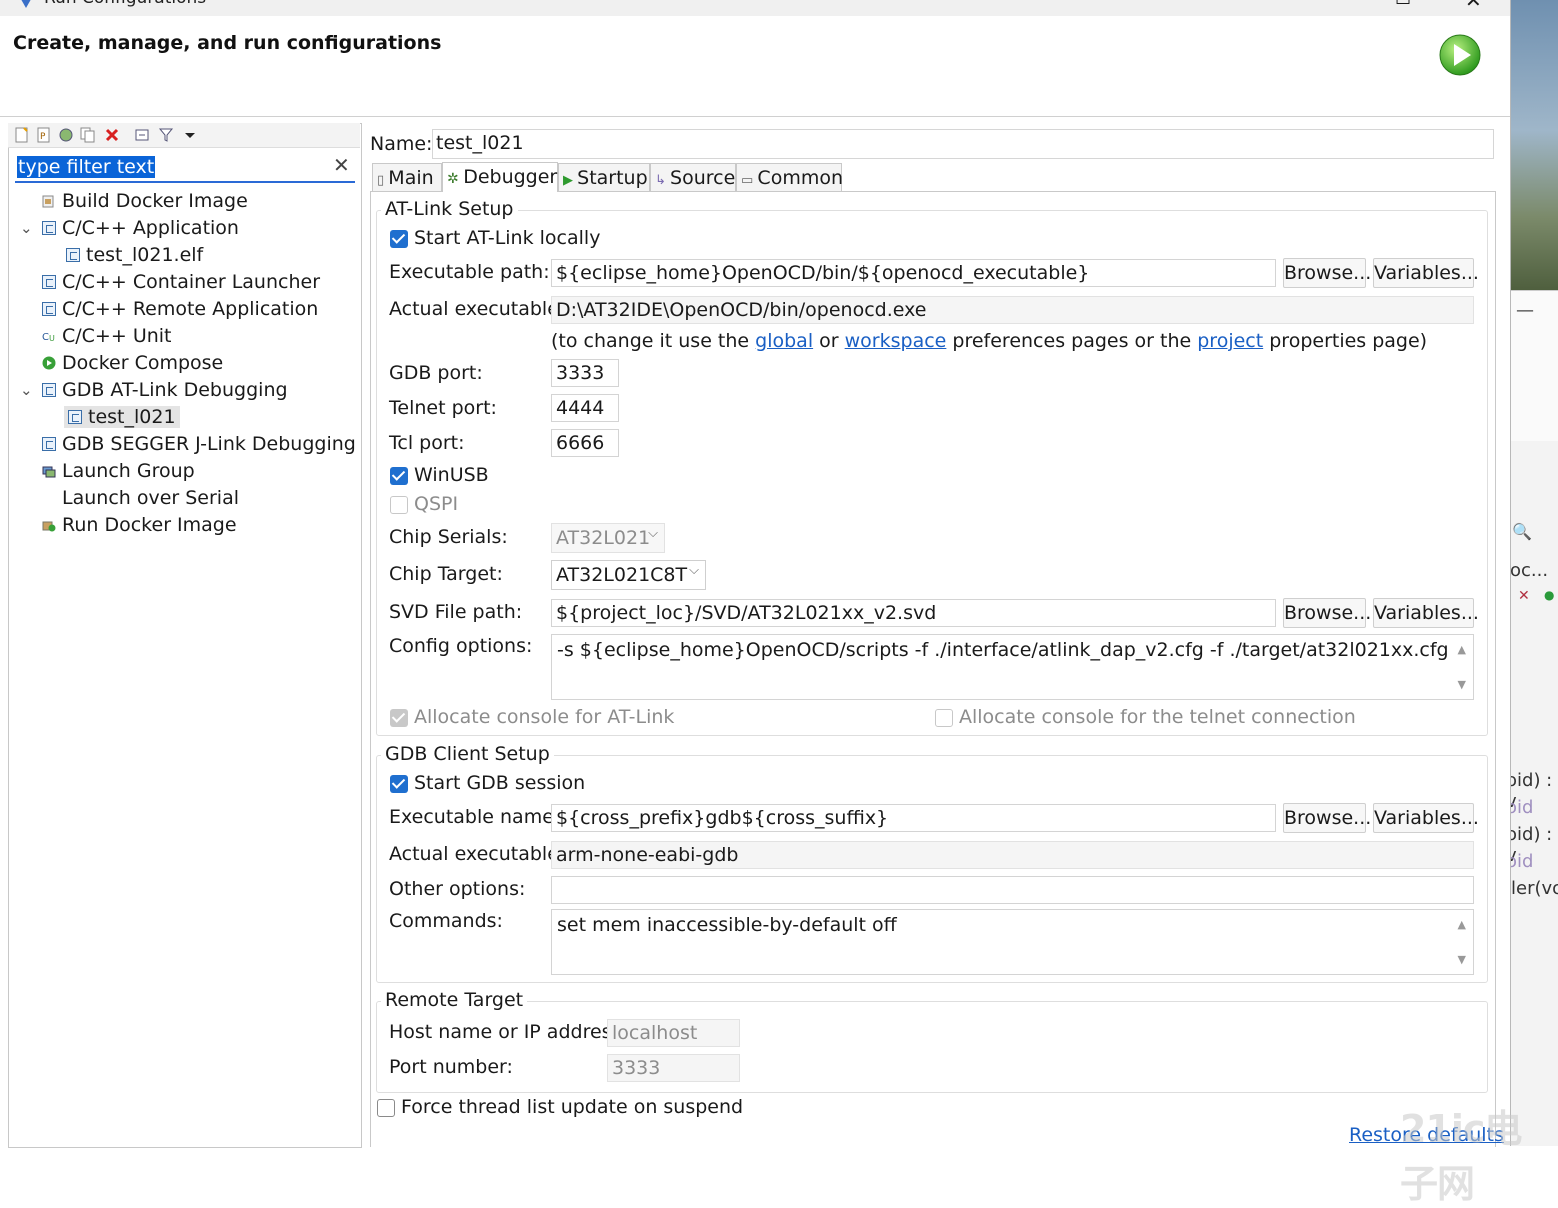 Image resolution: width=1558 pixels, height=1208 pixels. What do you see at coordinates (507, 238) in the screenshot?
I see `start-atlink-label: Start AT-Link locally` at bounding box center [507, 238].